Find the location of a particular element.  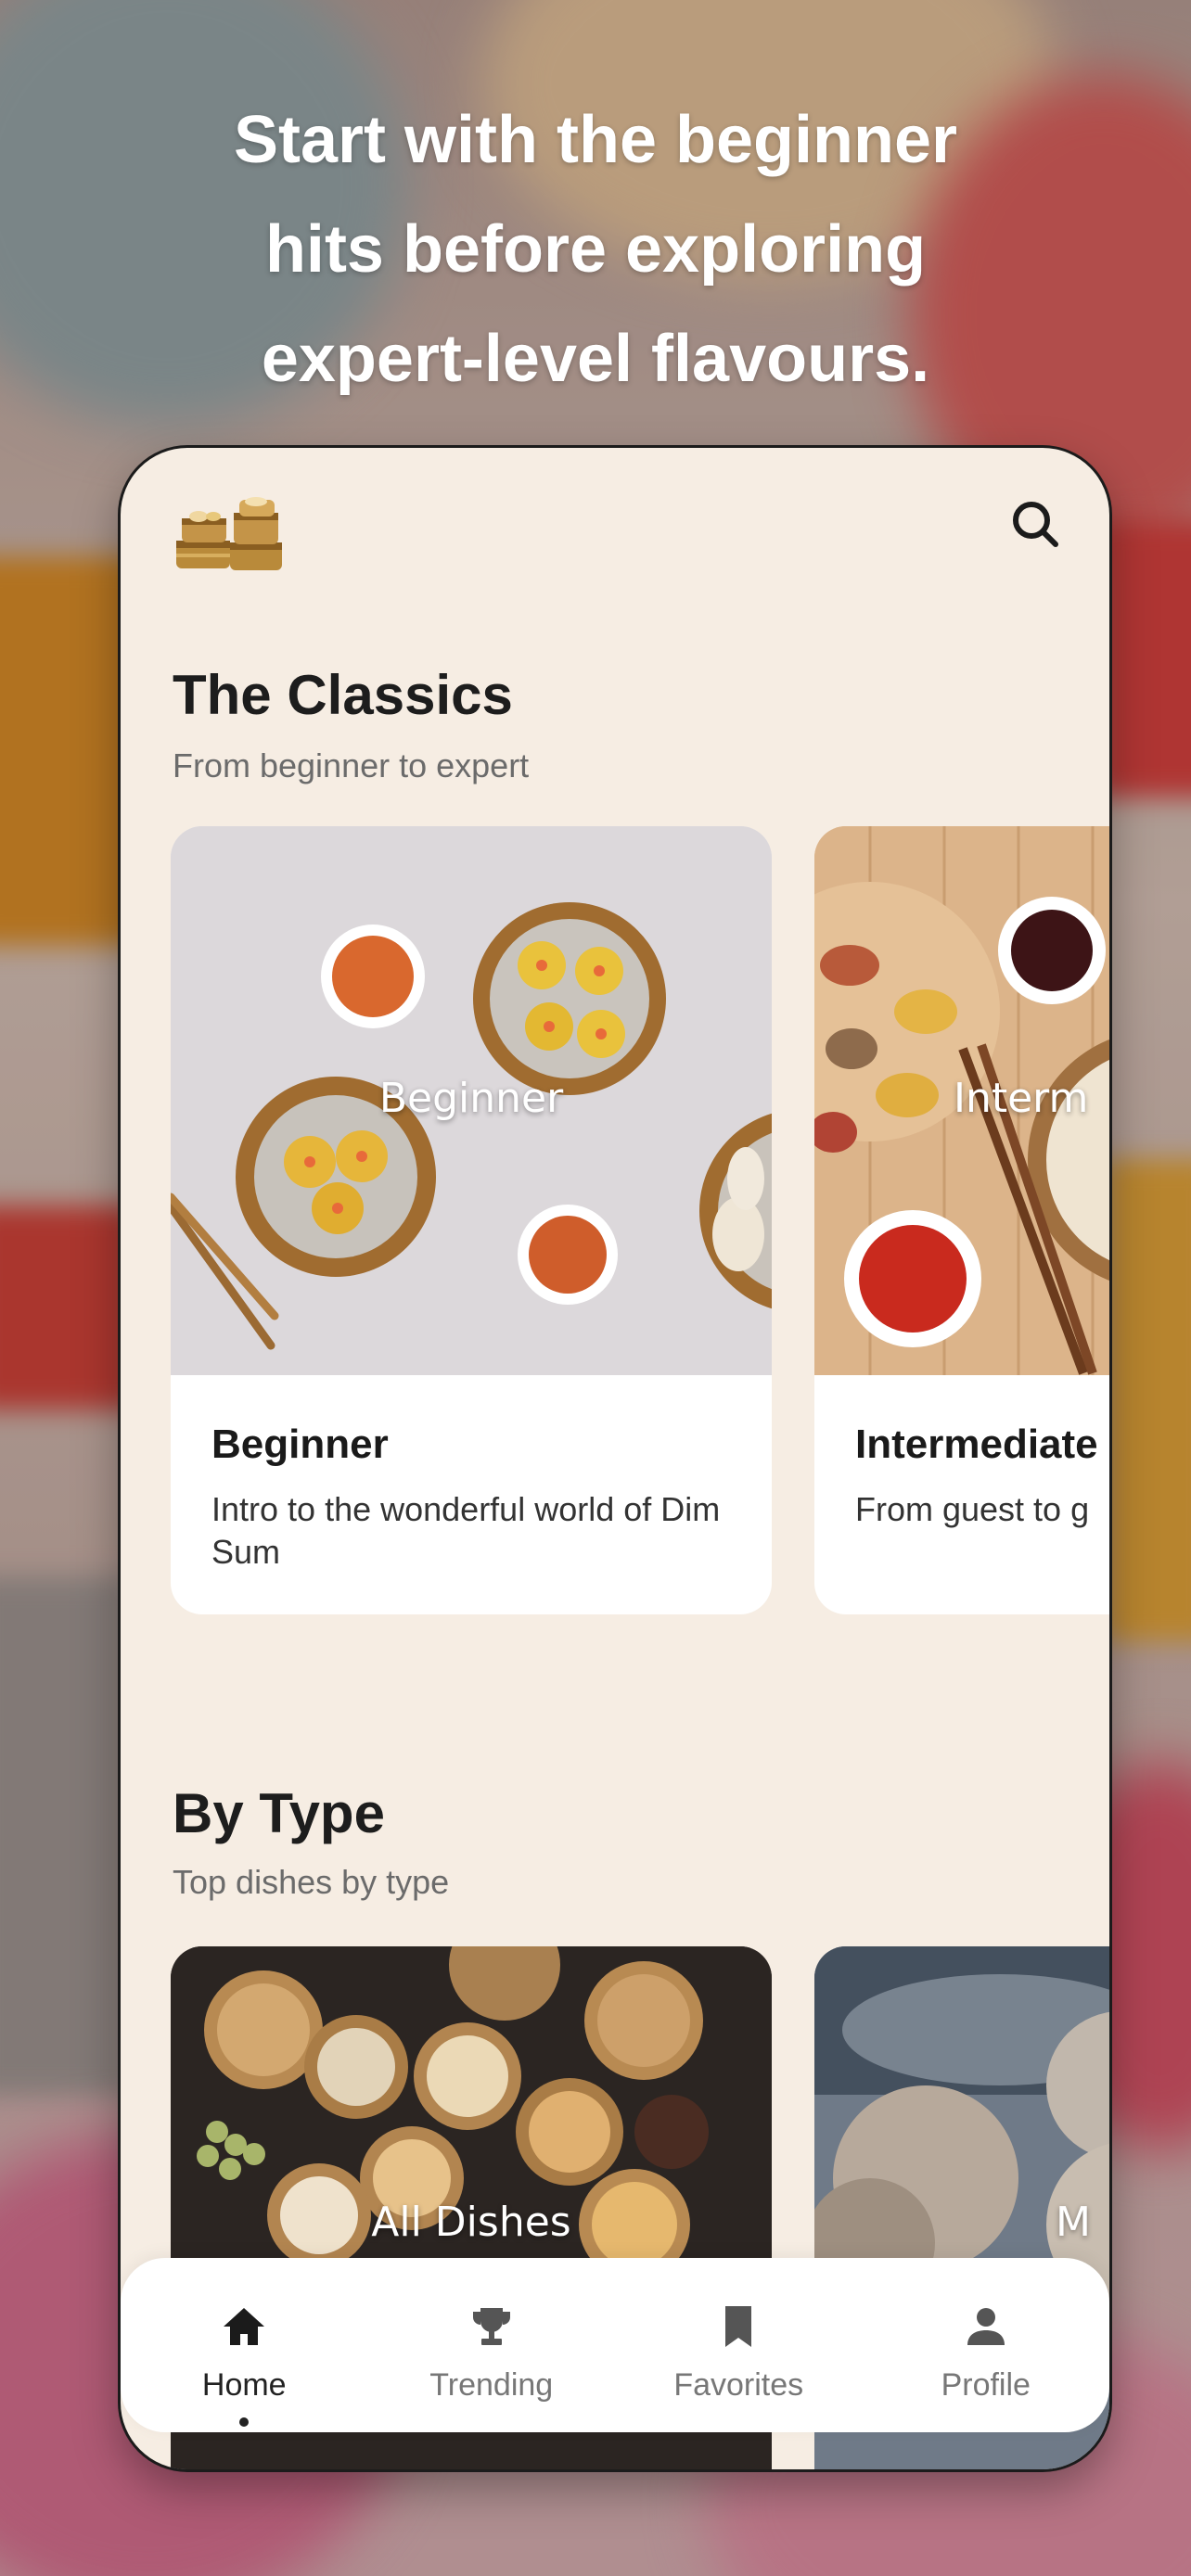

nav-item-home: Home is located at coordinates (245, 2345).